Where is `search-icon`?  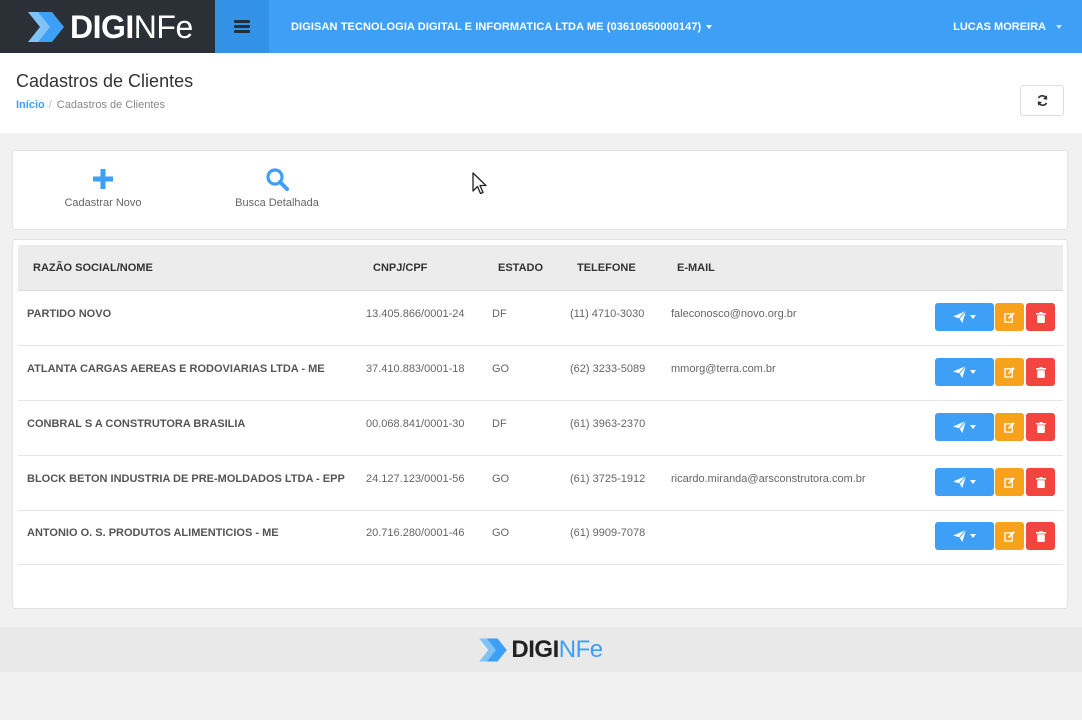
search-icon is located at coordinates (277, 179).